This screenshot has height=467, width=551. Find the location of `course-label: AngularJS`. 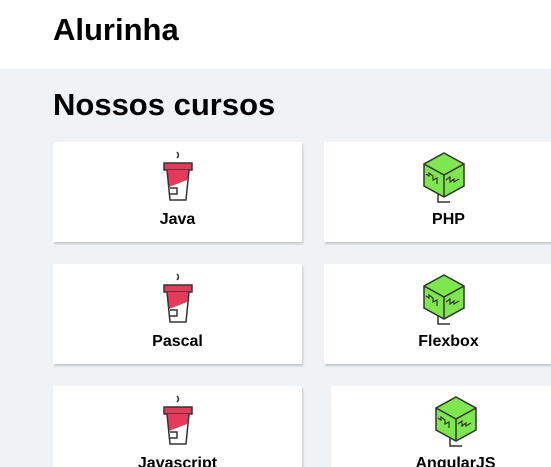

course-label: AngularJS is located at coordinates (455, 461).